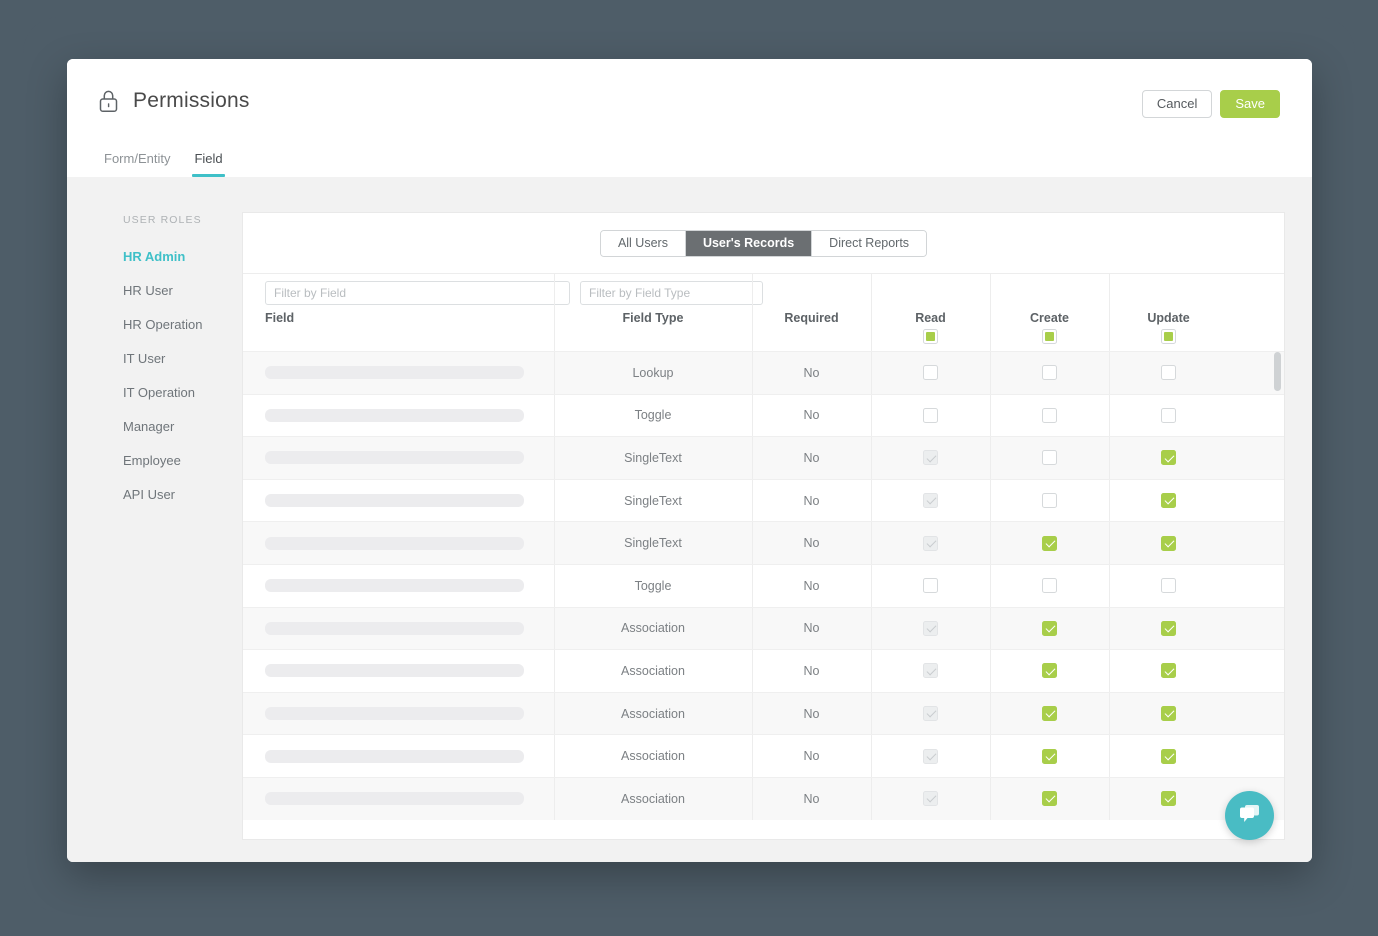  What do you see at coordinates (154, 257) in the screenshot?
I see `sidebar-item-hr-admin: HR Admin` at bounding box center [154, 257].